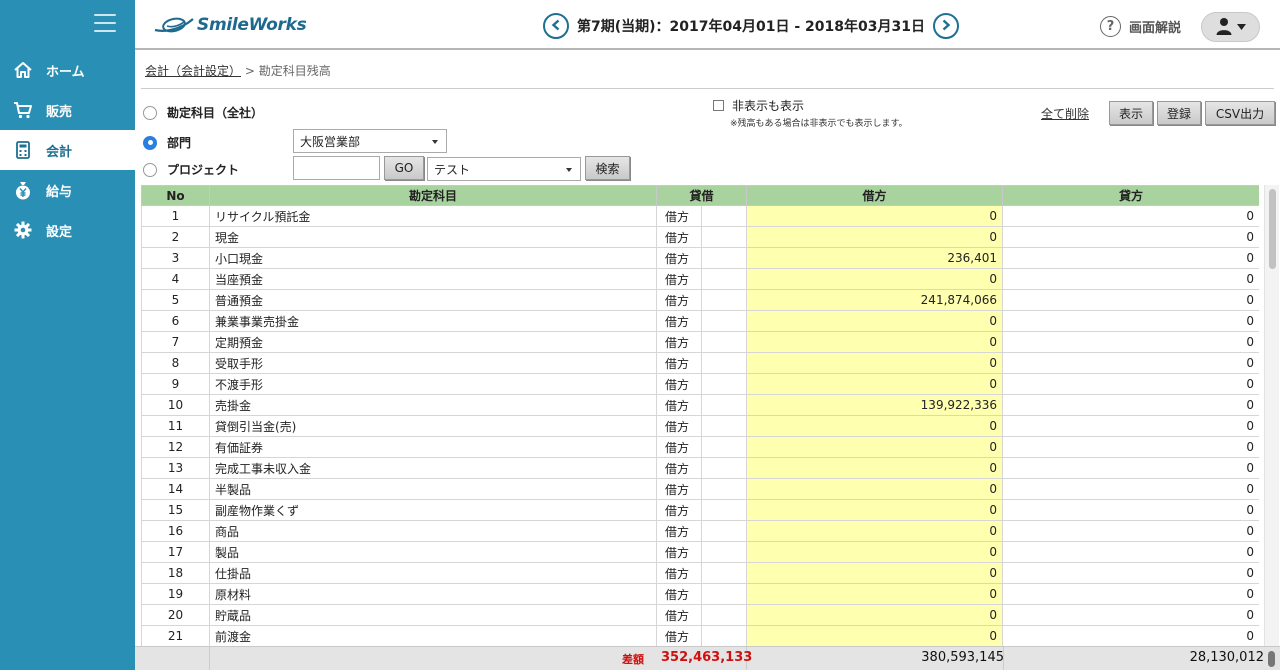 The height and width of the screenshot is (670, 1280). I want to click on row-account: 製品, so click(433, 552).